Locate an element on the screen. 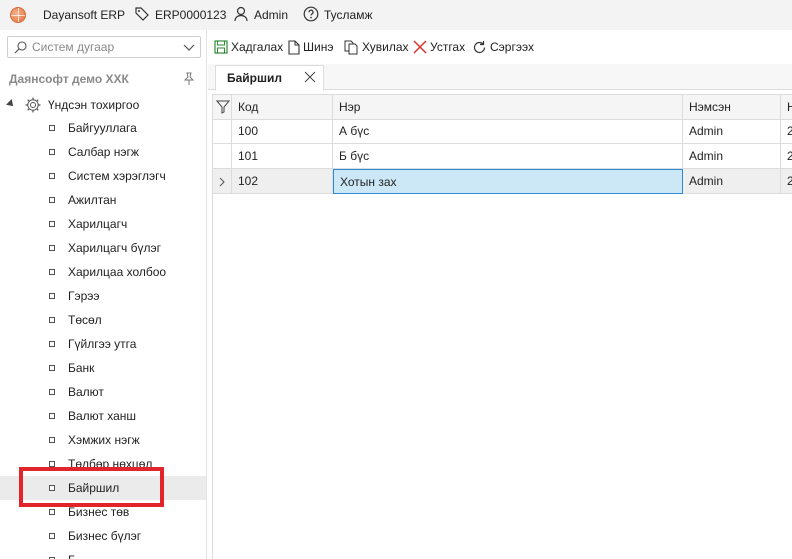 The width and height of the screenshot is (792, 559). tree-item-label: Байгууллага is located at coordinates (102, 128).